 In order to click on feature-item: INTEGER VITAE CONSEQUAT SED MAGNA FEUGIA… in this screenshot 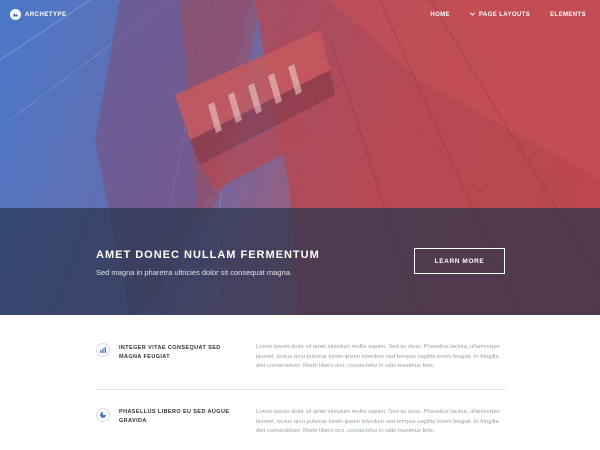, I will do `click(301, 352)`.